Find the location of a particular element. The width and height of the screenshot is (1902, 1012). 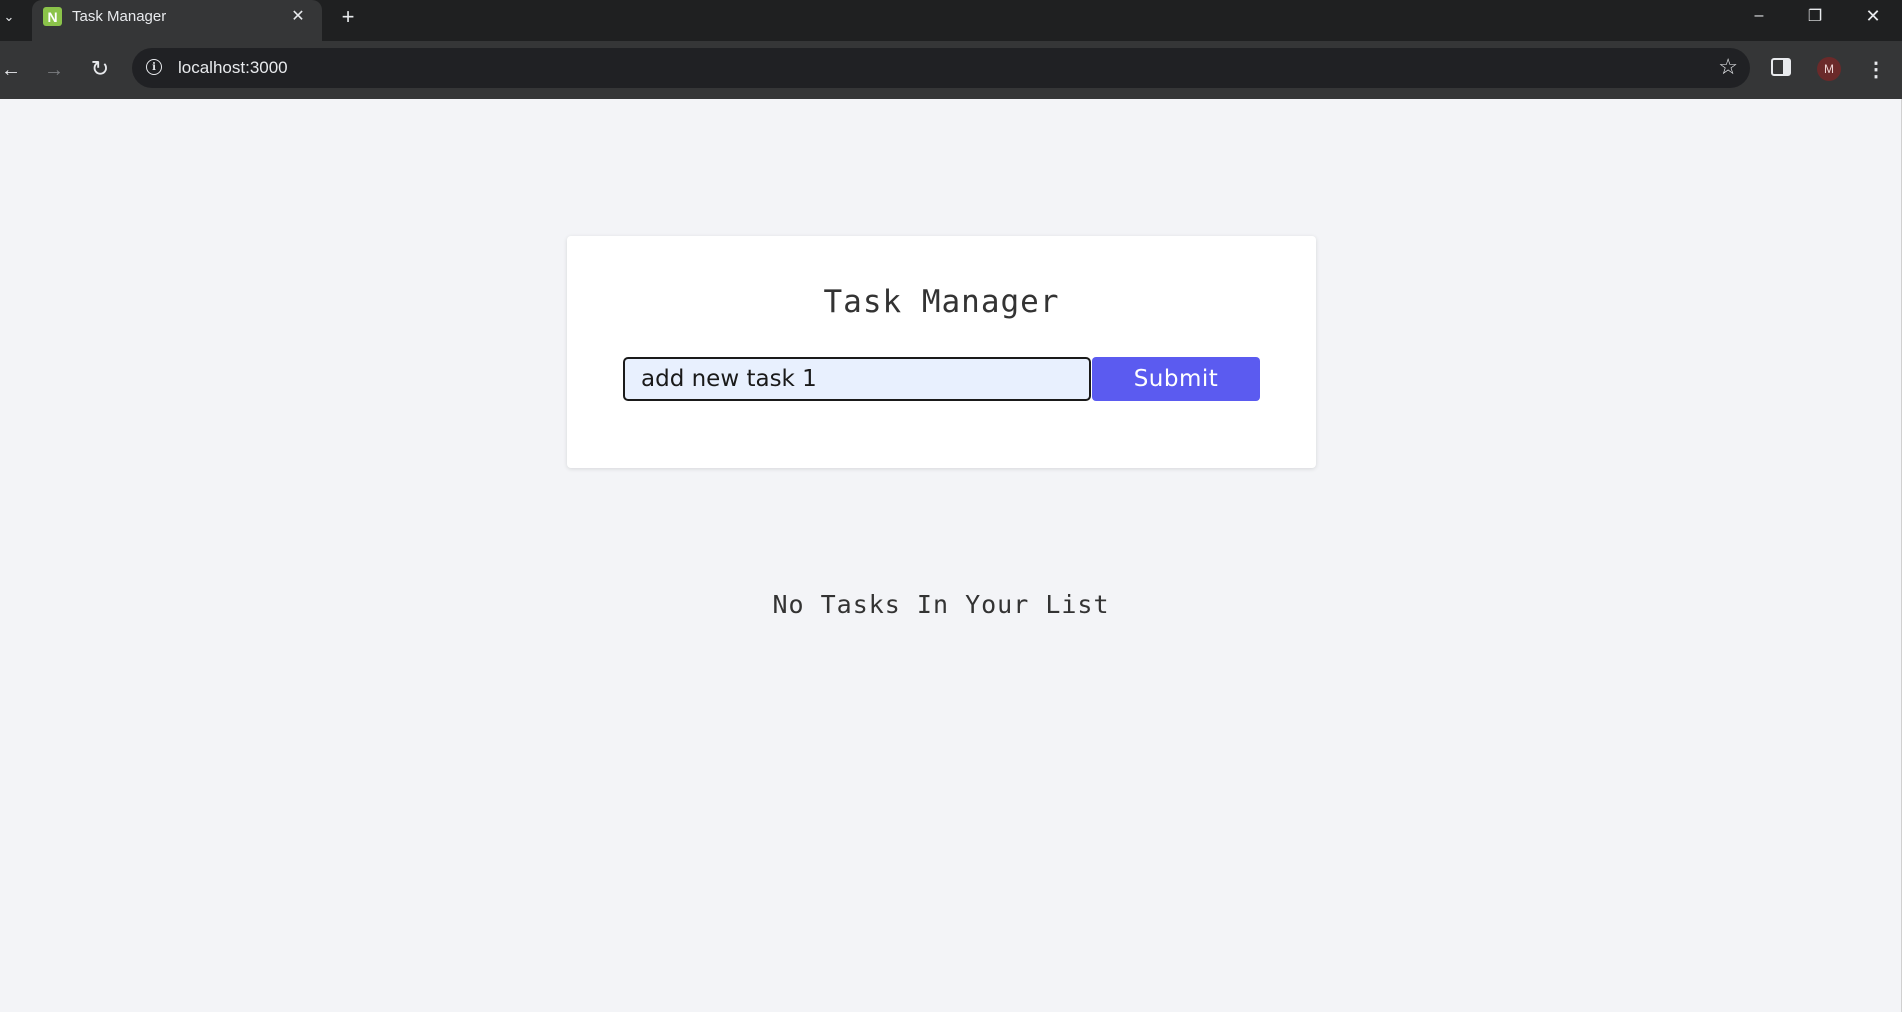

task-form-card: Task Manager Submit is located at coordinates (941, 352).